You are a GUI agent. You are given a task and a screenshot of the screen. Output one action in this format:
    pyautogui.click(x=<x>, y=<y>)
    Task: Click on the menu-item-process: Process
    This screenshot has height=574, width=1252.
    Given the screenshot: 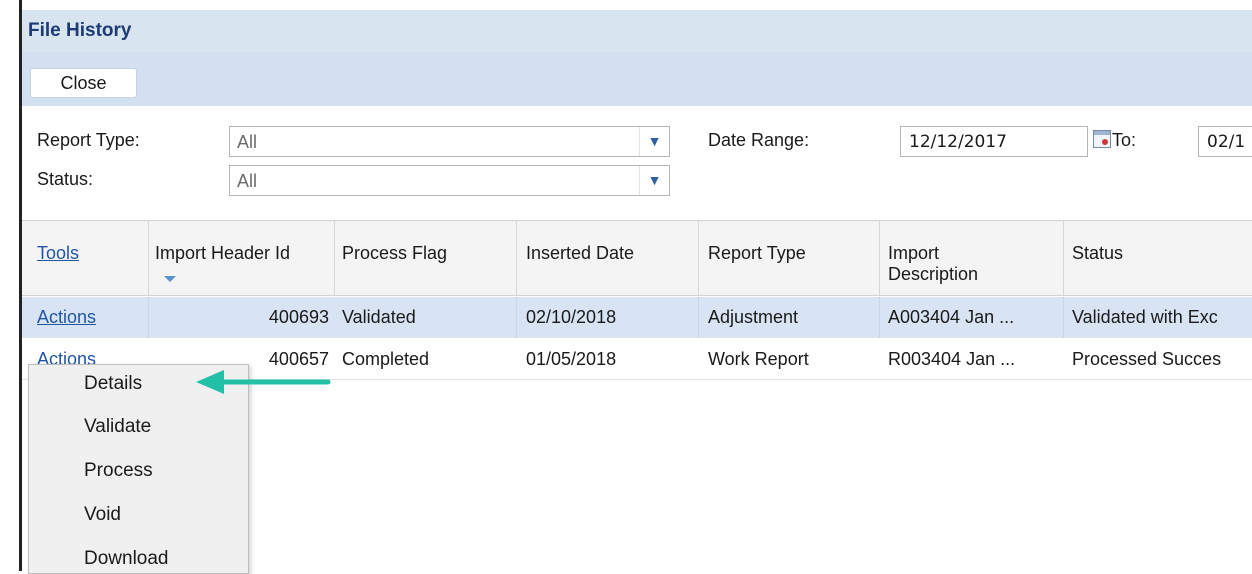 What is the action you would take?
    pyautogui.click(x=118, y=471)
    